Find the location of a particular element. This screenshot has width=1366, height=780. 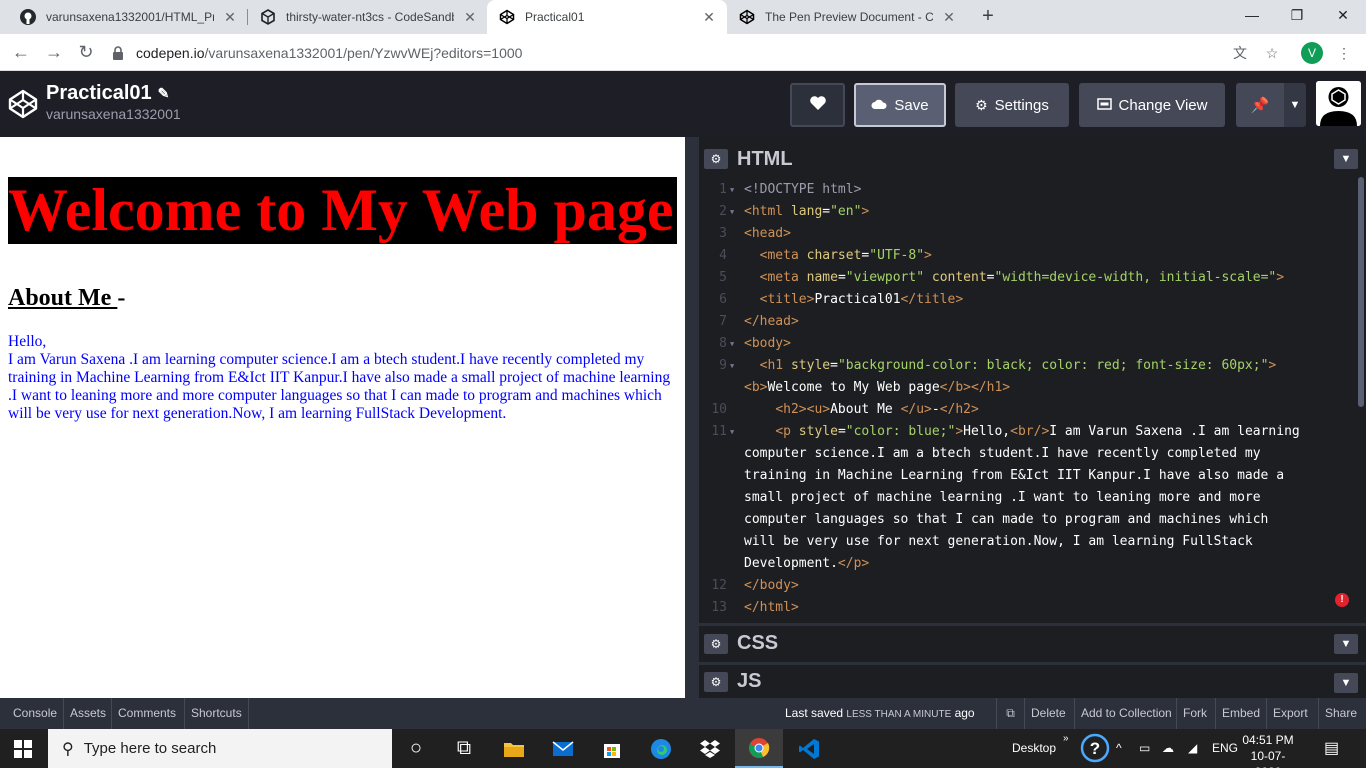

system-clock: 04:51 PM 10-07-2020 is located at coordinates (1268, 756).